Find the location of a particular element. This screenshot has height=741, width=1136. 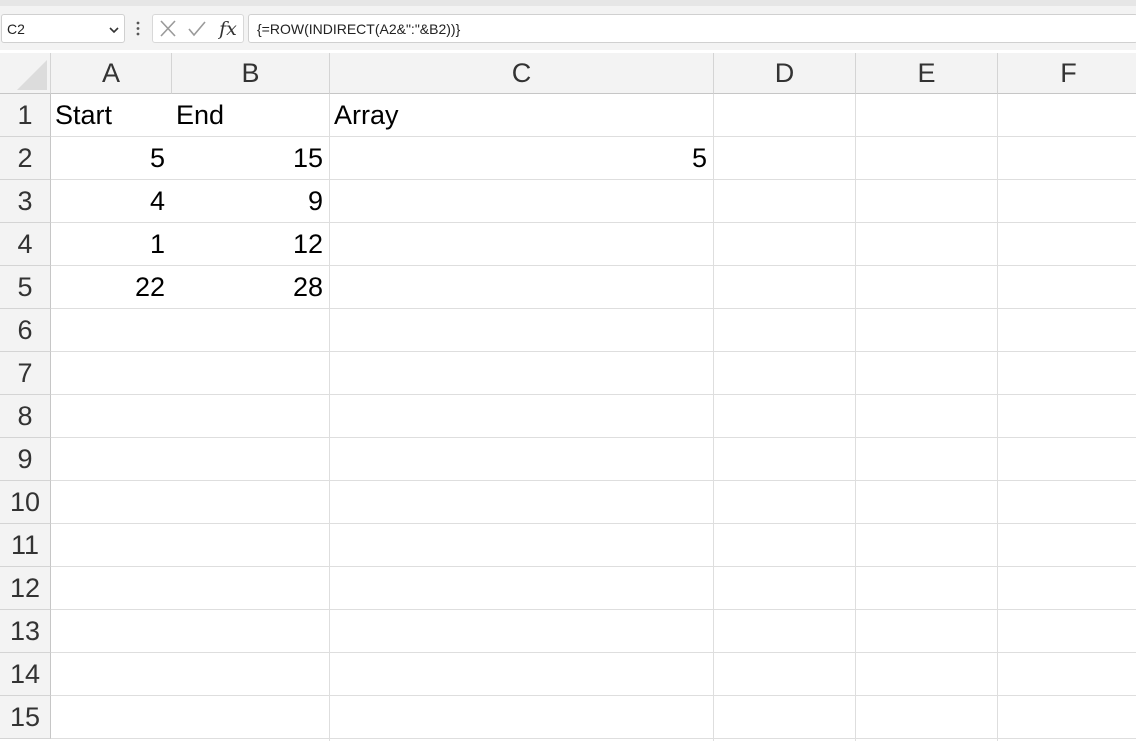

checkmark-icon is located at coordinates (197, 29).